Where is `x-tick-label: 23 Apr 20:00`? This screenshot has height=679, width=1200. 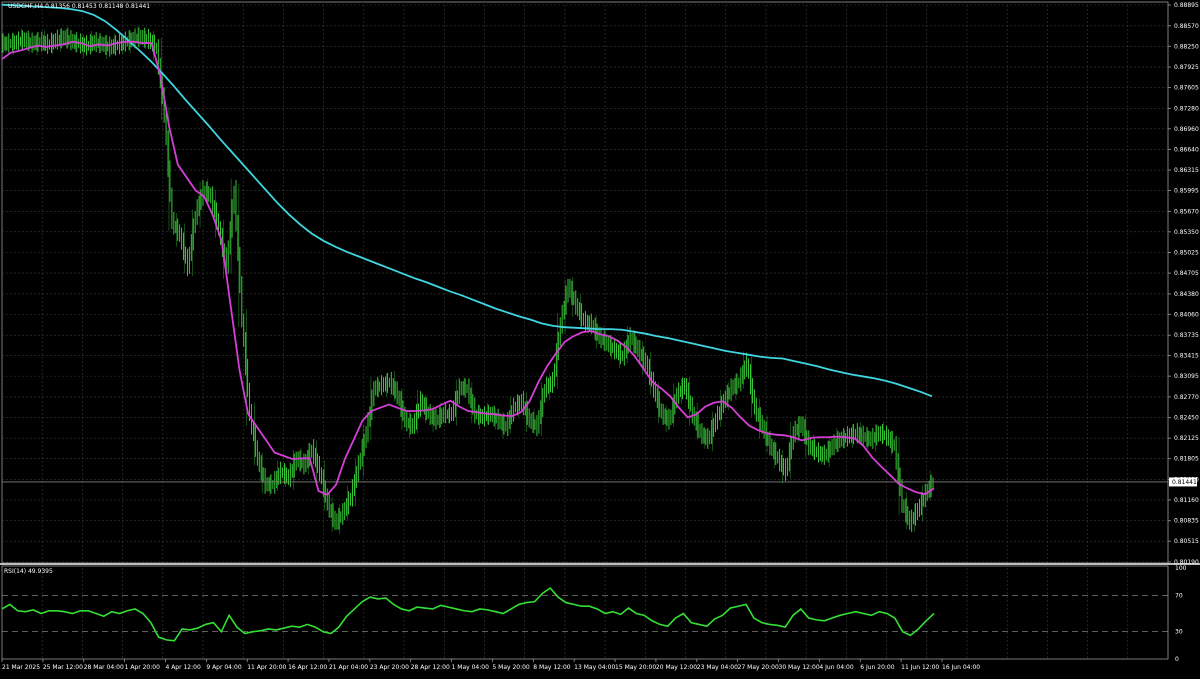 x-tick-label: 23 Apr 20:00 is located at coordinates (389, 667).